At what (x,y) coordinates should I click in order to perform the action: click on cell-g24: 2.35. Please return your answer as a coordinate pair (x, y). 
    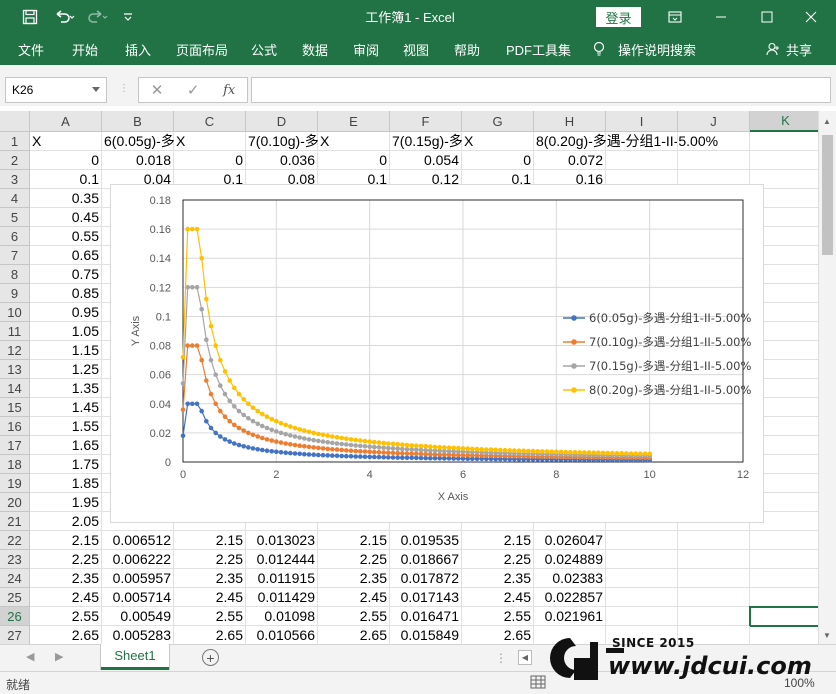
    Looking at the image, I should click on (498, 578).